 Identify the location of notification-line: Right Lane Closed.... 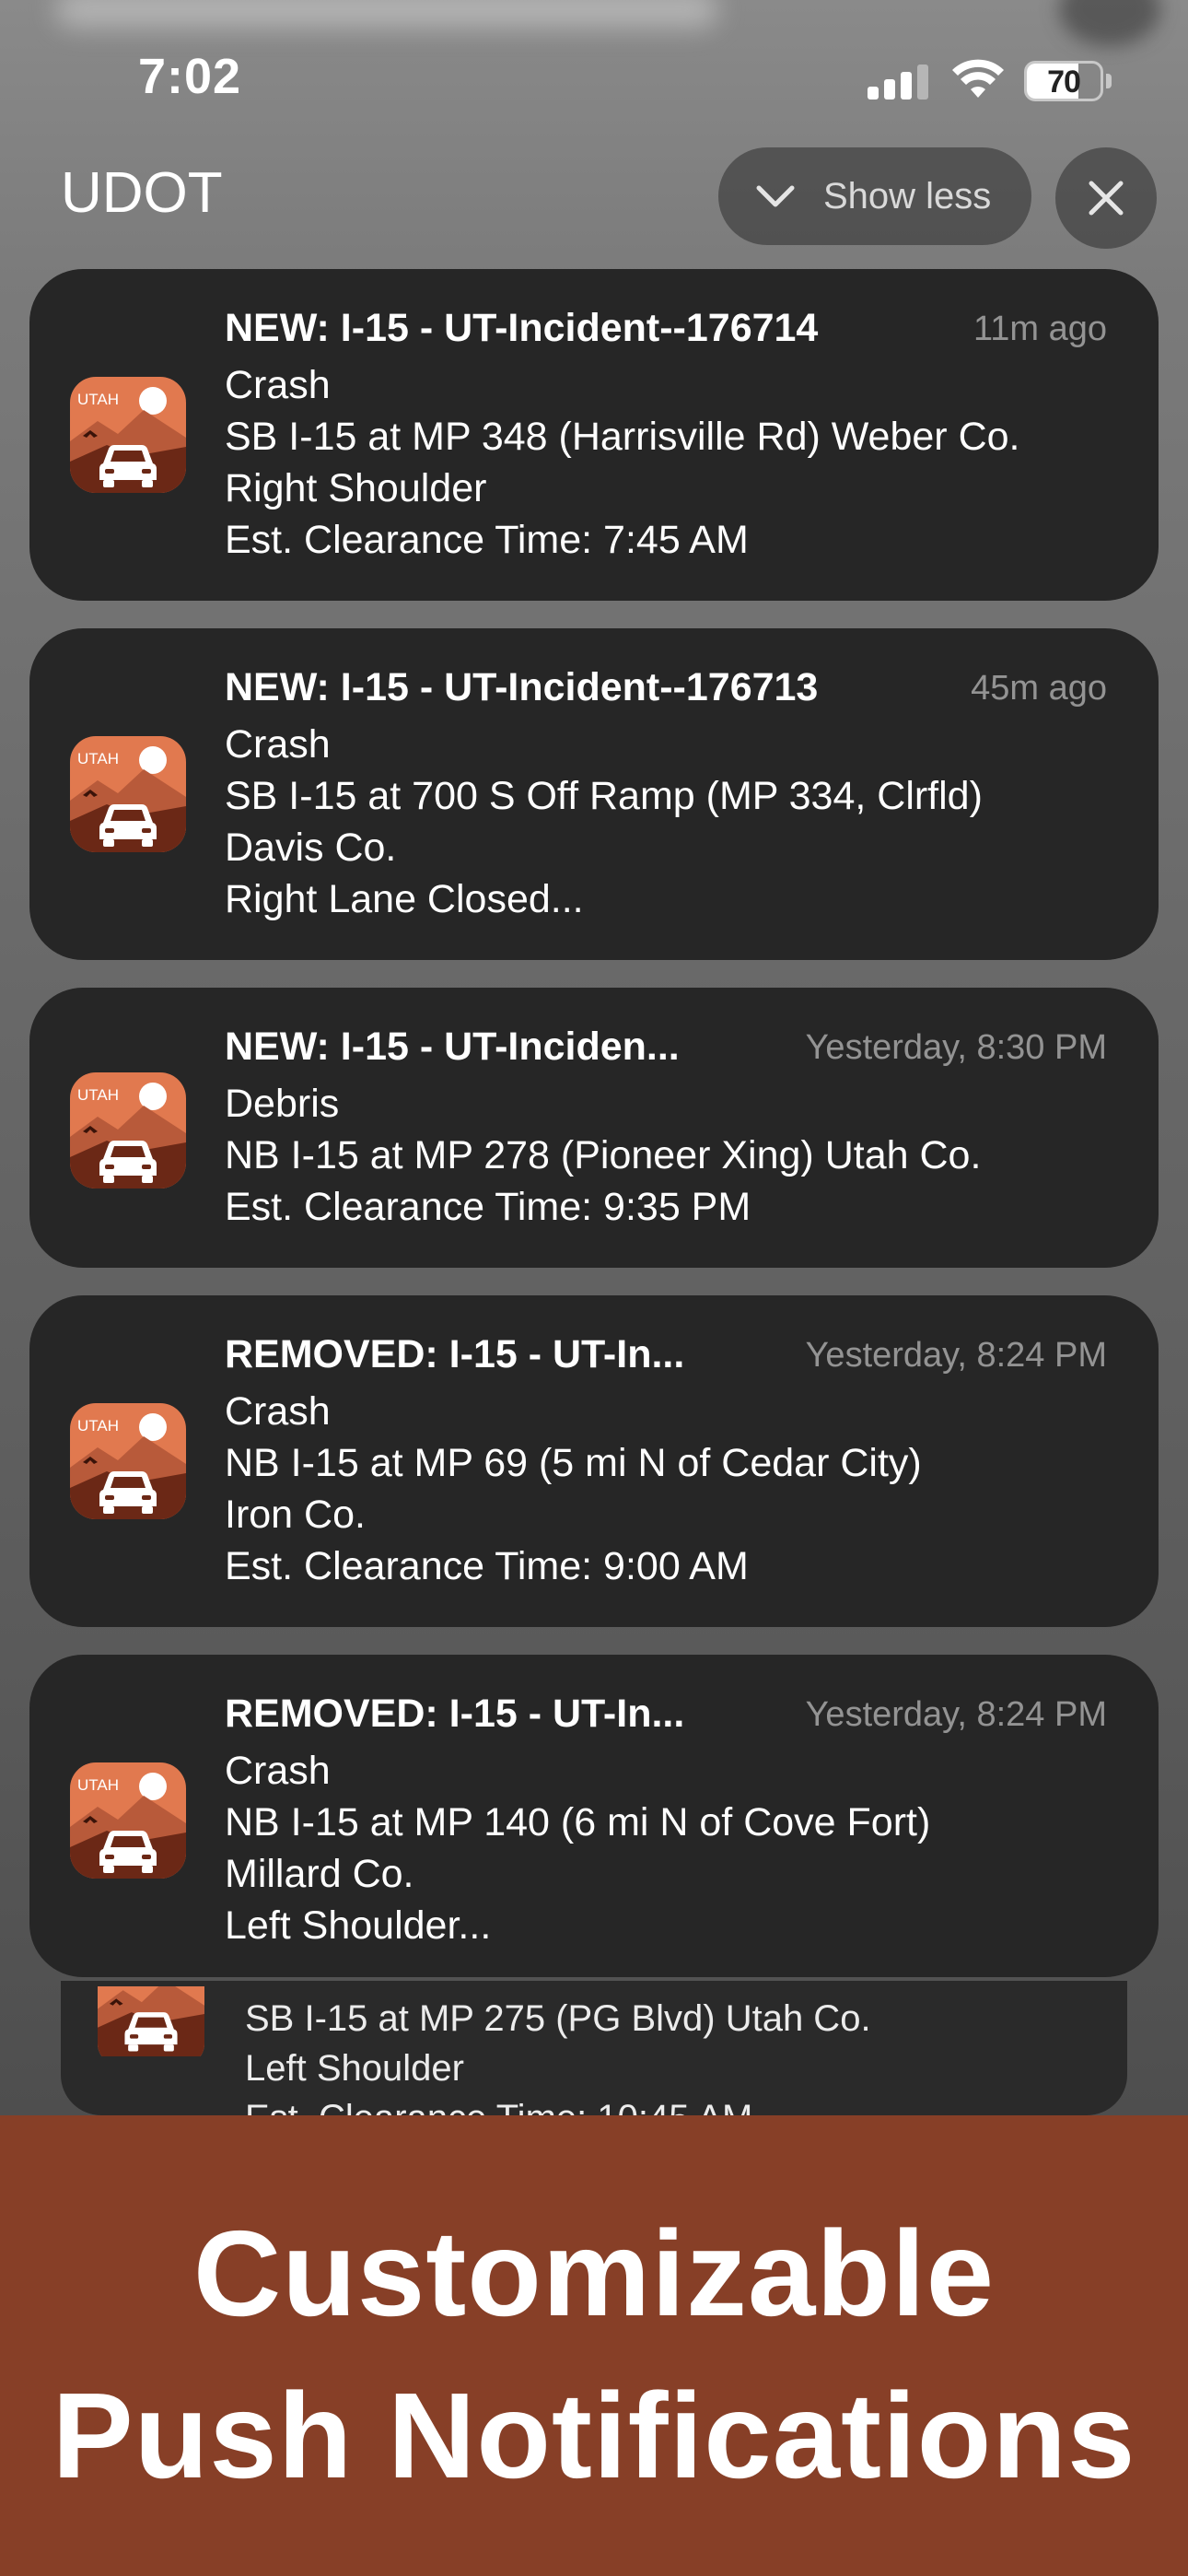
(404, 899).